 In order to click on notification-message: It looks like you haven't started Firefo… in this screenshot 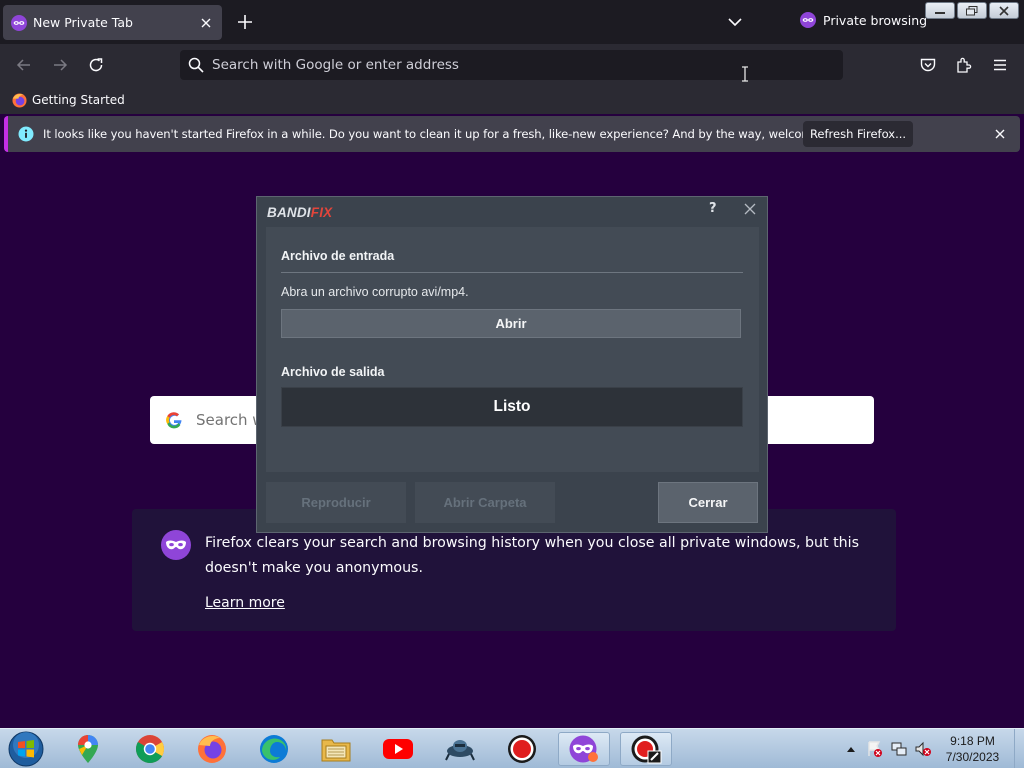, I will do `click(449, 134)`.